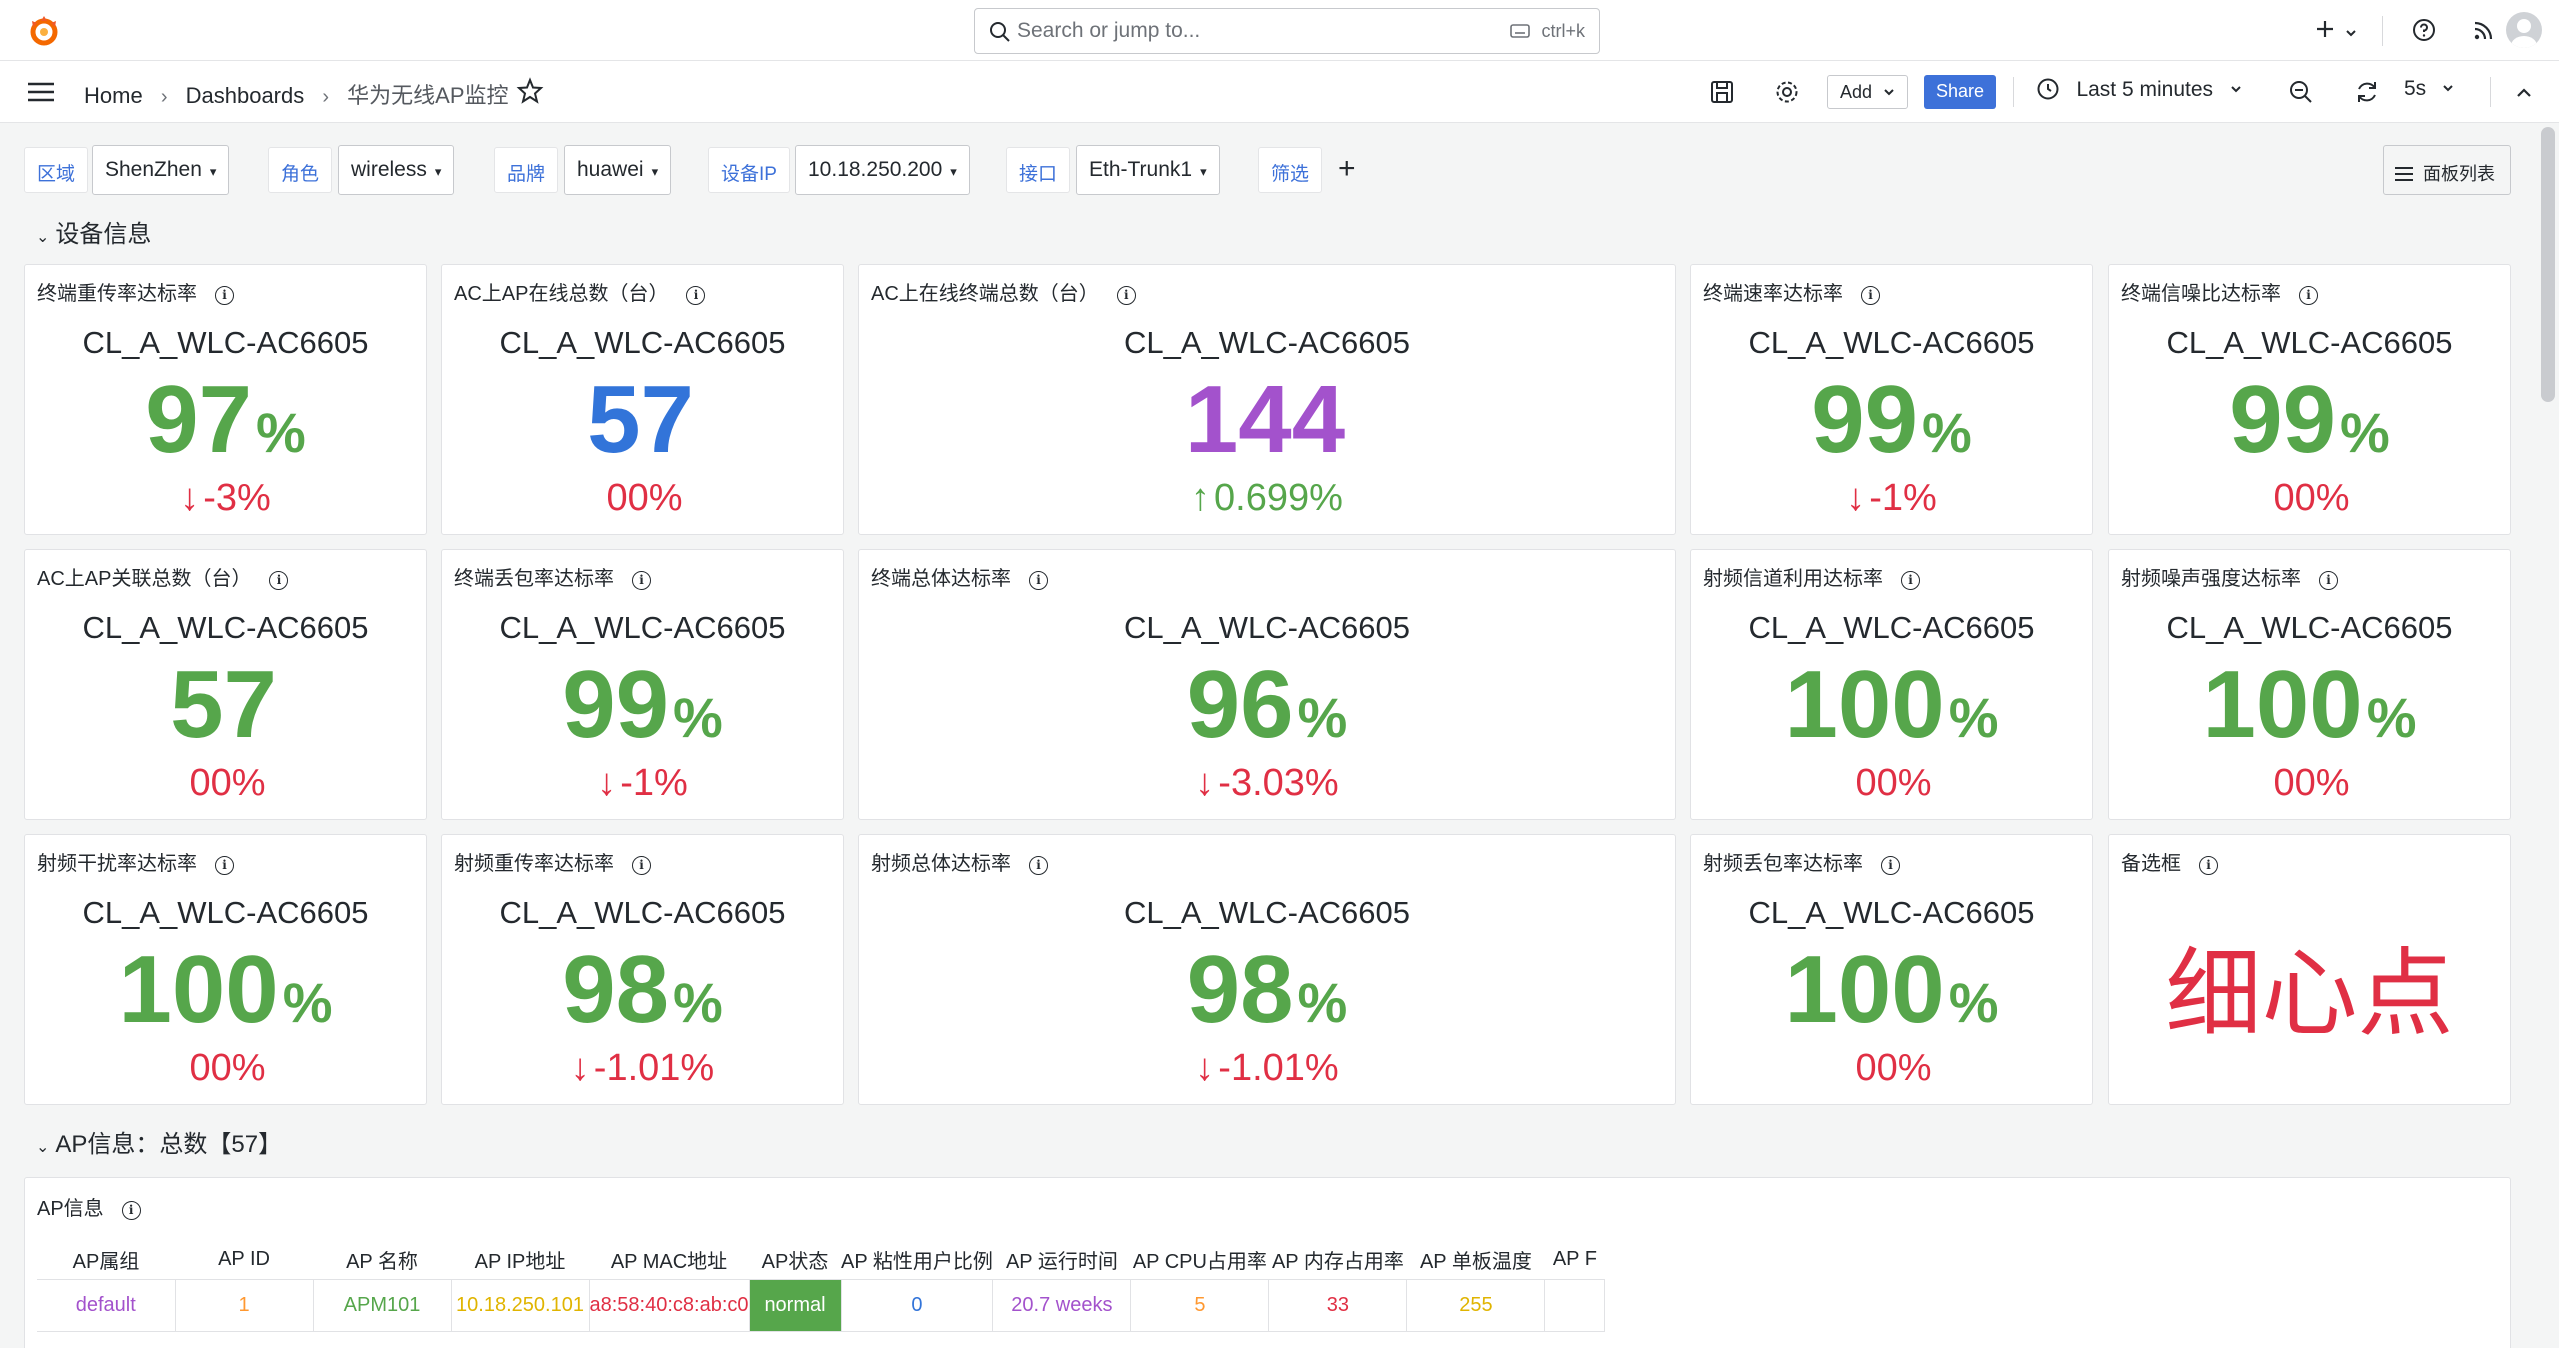 The image size is (2559, 1348). Describe the element at coordinates (135, 291) in the screenshot. I see `panel-title: 终端重传率达标率 i` at that location.